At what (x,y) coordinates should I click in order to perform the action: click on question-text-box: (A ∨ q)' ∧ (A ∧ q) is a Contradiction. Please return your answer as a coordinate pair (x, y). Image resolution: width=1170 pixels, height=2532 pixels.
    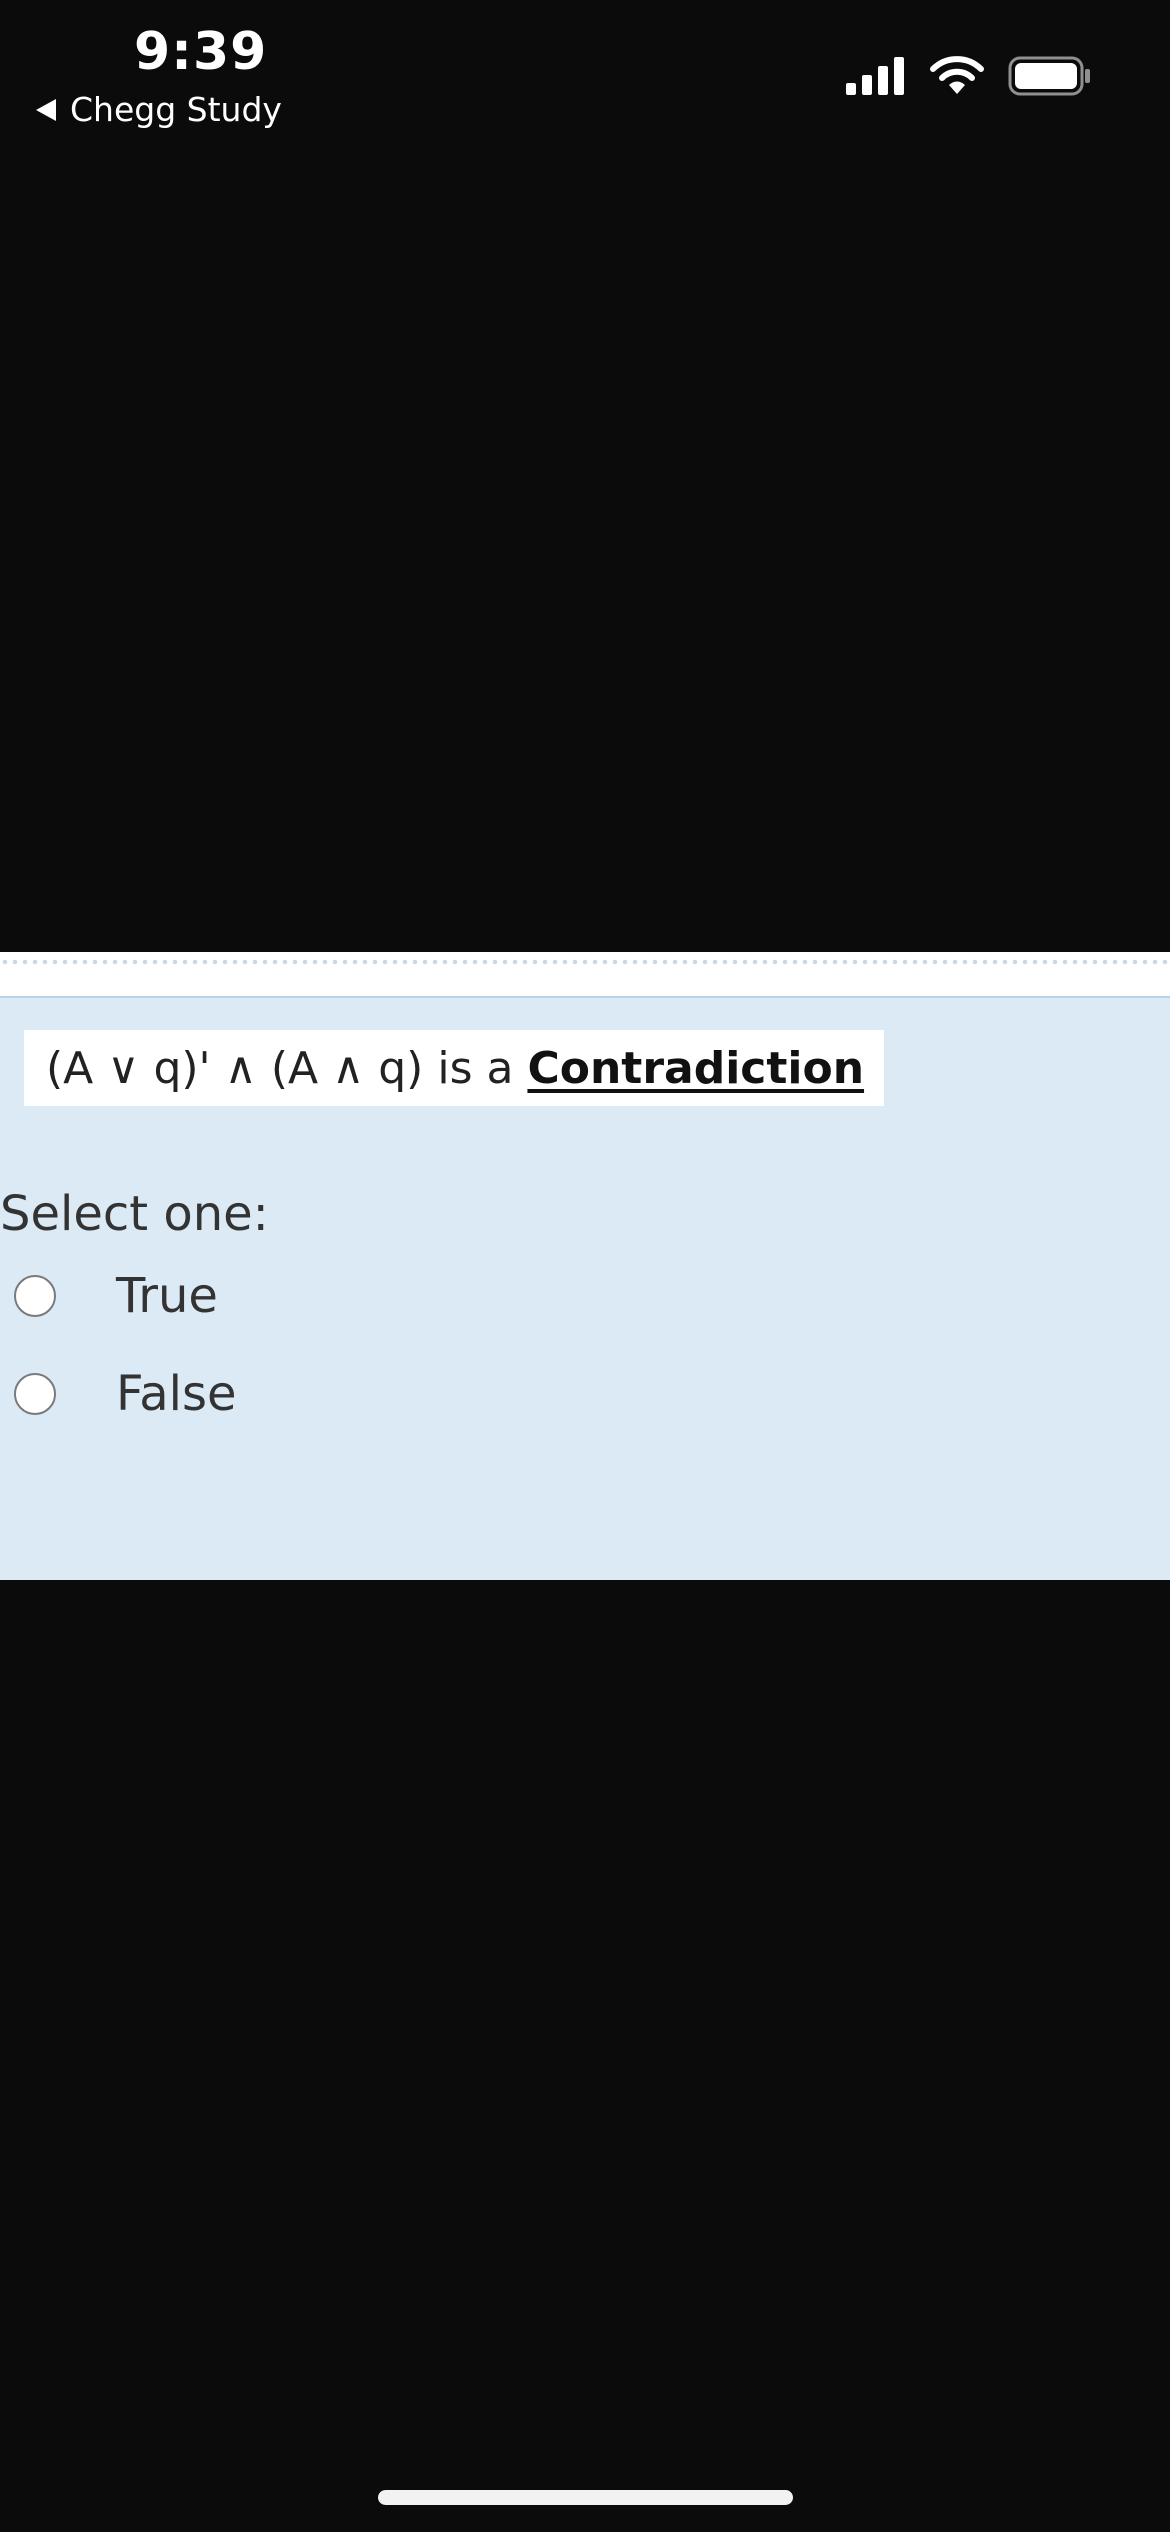
    Looking at the image, I should click on (454, 1068).